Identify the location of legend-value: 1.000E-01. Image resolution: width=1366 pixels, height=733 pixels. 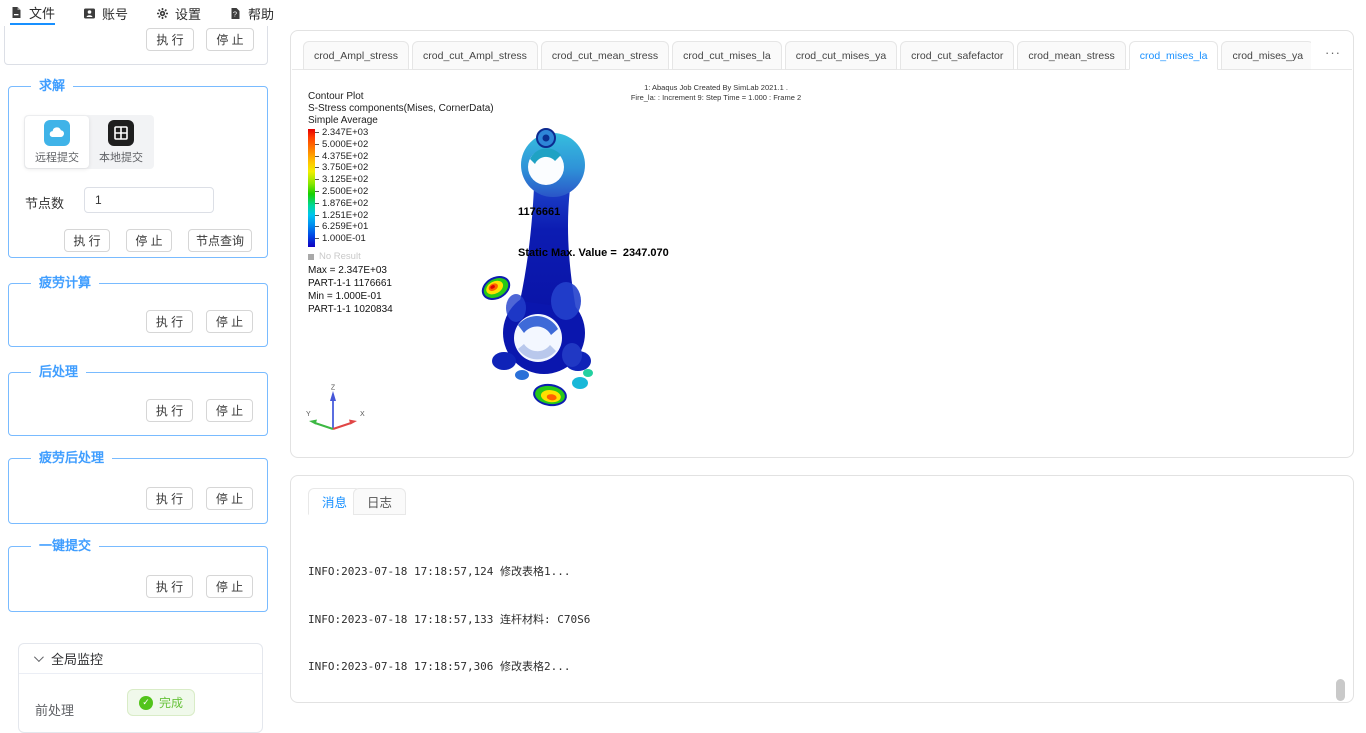
(344, 239).